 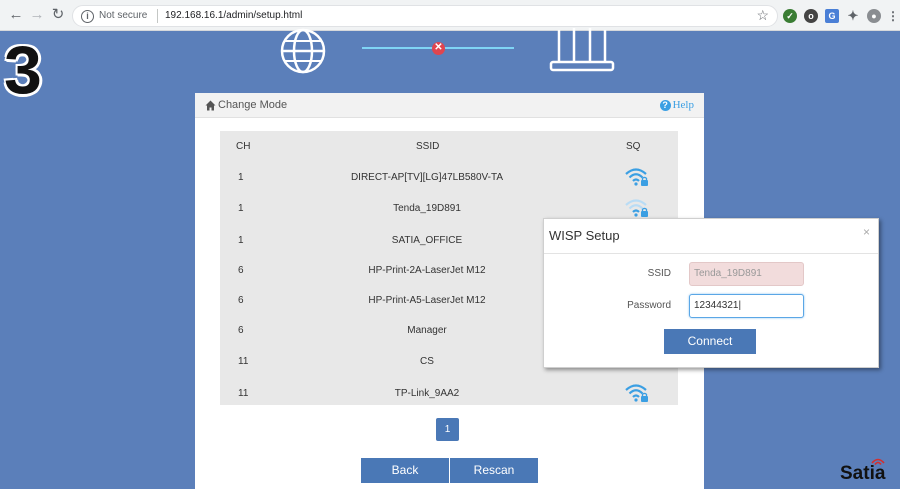 What do you see at coordinates (428, 146) in the screenshot?
I see `column-header-ssid: SSID` at bounding box center [428, 146].